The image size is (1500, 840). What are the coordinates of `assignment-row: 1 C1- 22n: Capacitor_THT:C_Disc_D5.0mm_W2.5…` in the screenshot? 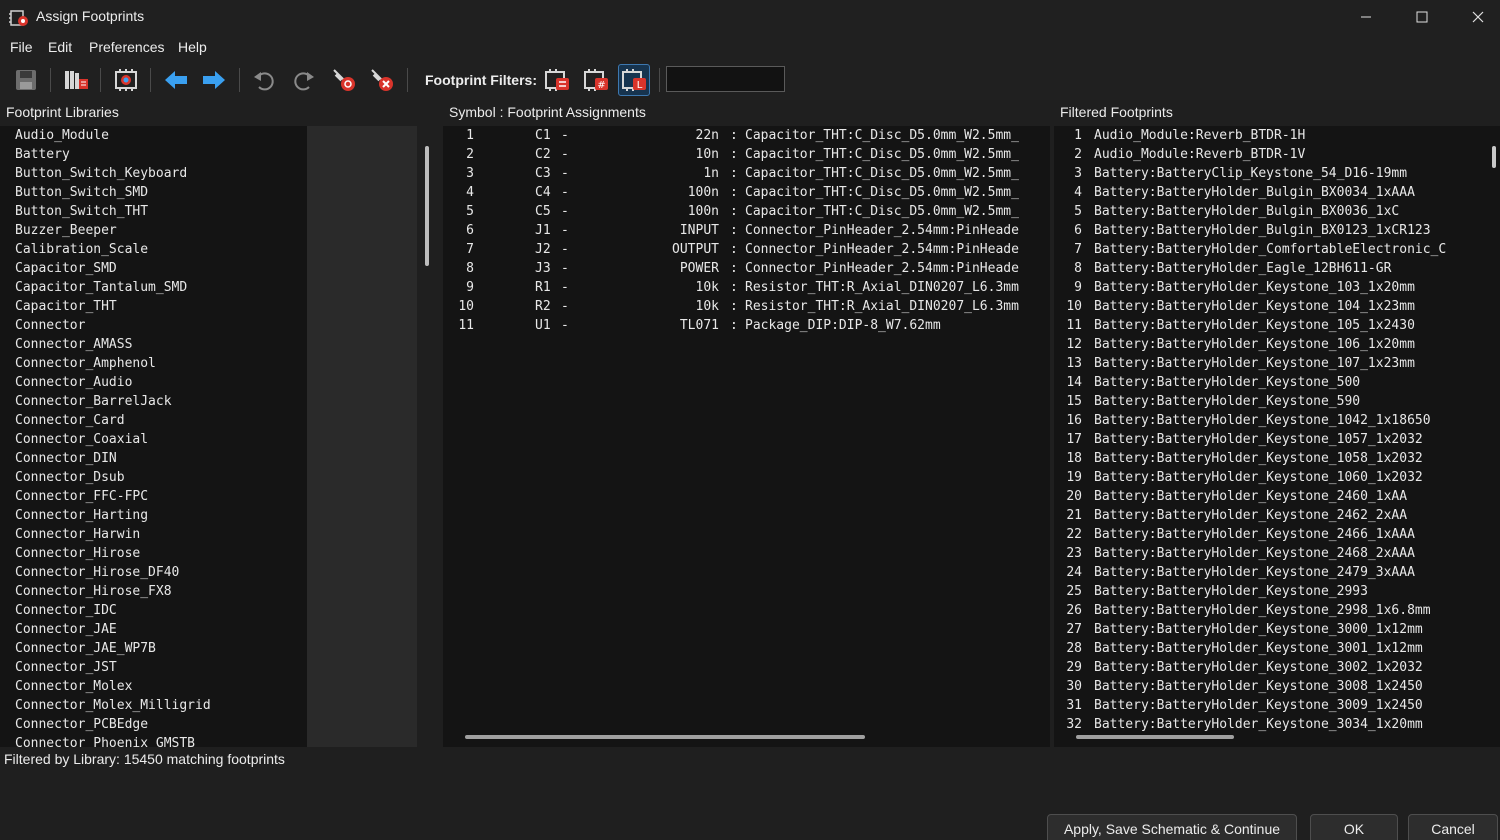 It's located at (746, 135).